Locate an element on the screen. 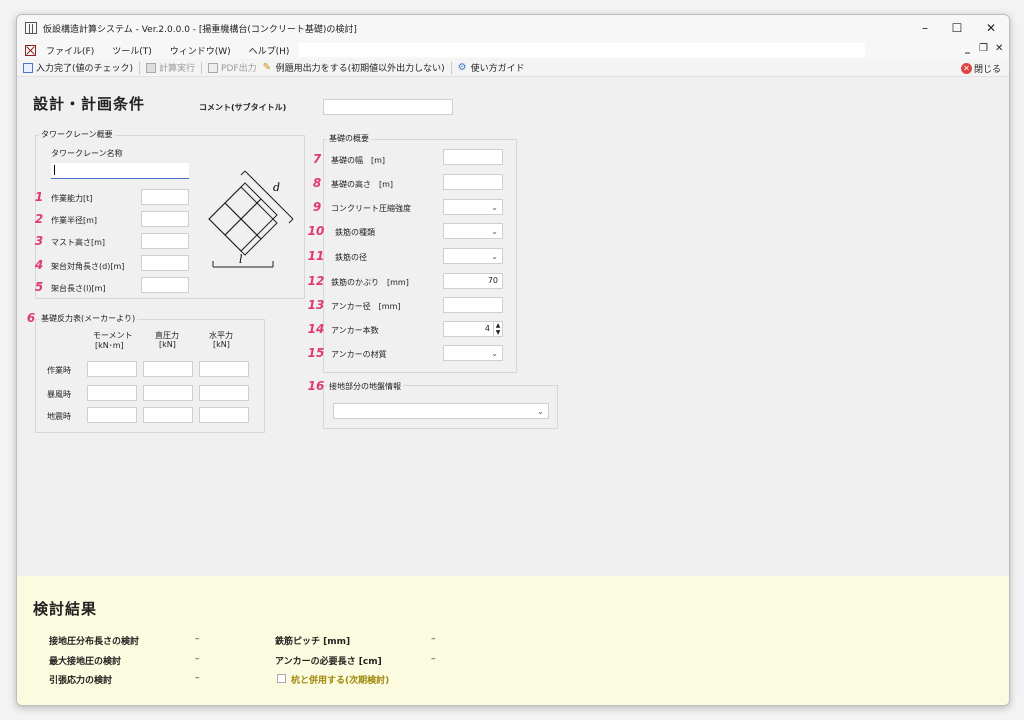 This screenshot has width=1024, height=720. working-horizontal-input is located at coordinates (224, 369).